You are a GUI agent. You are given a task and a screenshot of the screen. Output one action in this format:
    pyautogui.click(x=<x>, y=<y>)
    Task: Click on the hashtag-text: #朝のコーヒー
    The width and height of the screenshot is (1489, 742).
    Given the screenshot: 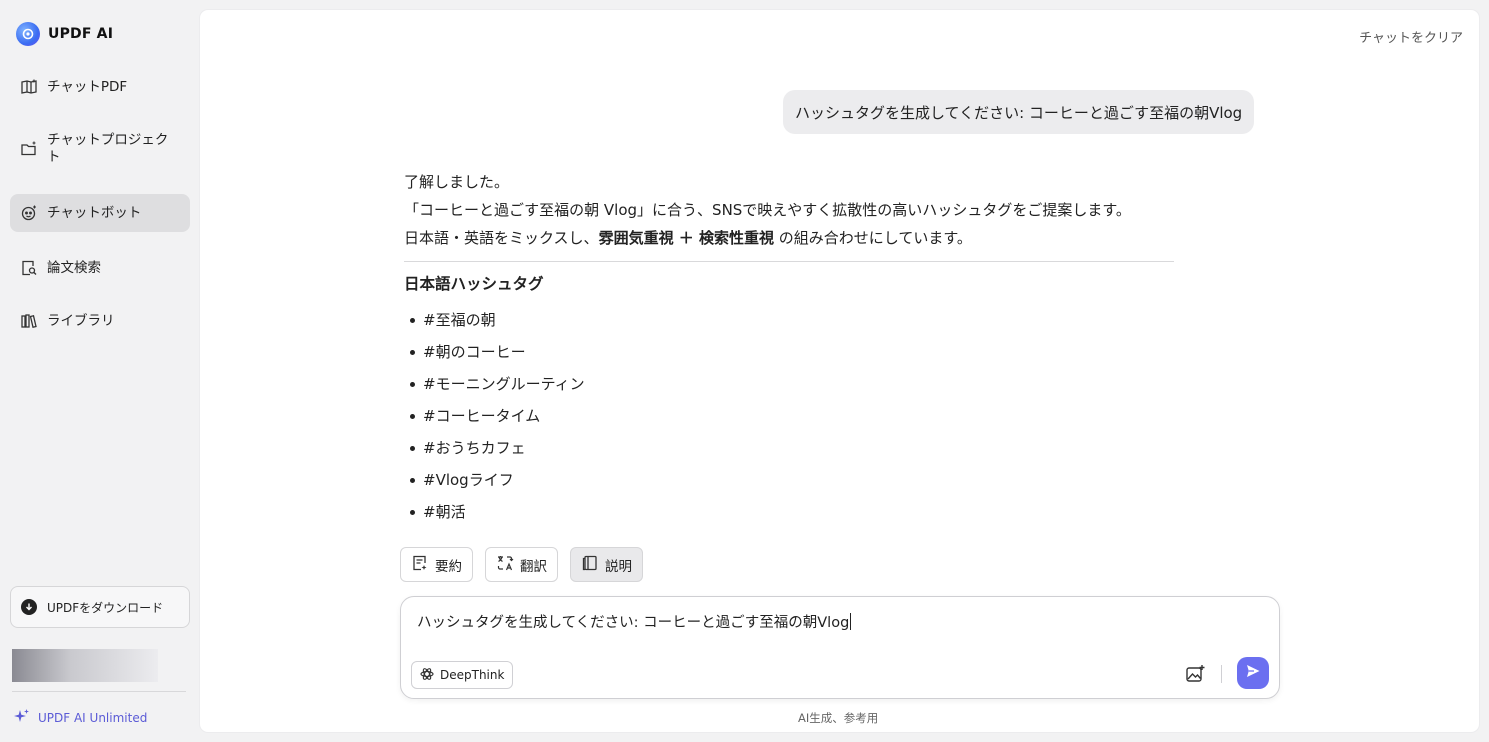 What is the action you would take?
    pyautogui.click(x=474, y=352)
    